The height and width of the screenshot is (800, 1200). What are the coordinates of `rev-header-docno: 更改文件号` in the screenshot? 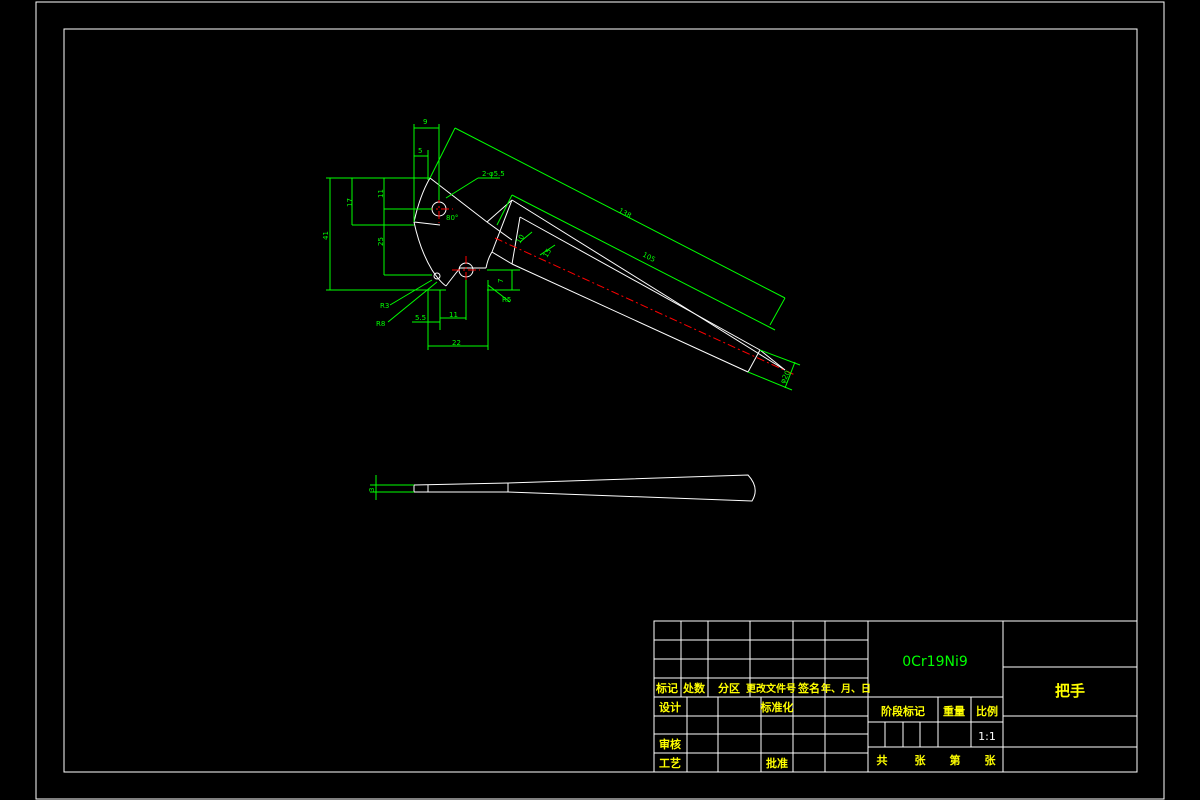 It's located at (771, 688).